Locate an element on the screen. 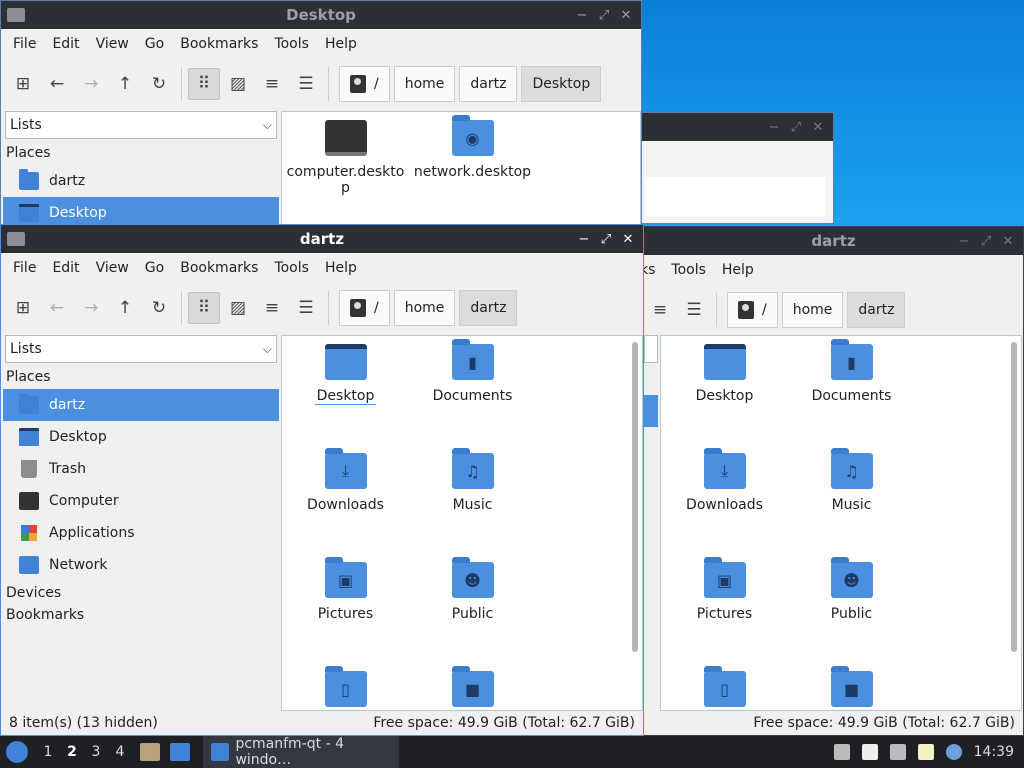 Image resolution: width=1024 pixels, height=768 pixels. file-item: computer.deskto p is located at coordinates (345, 166).